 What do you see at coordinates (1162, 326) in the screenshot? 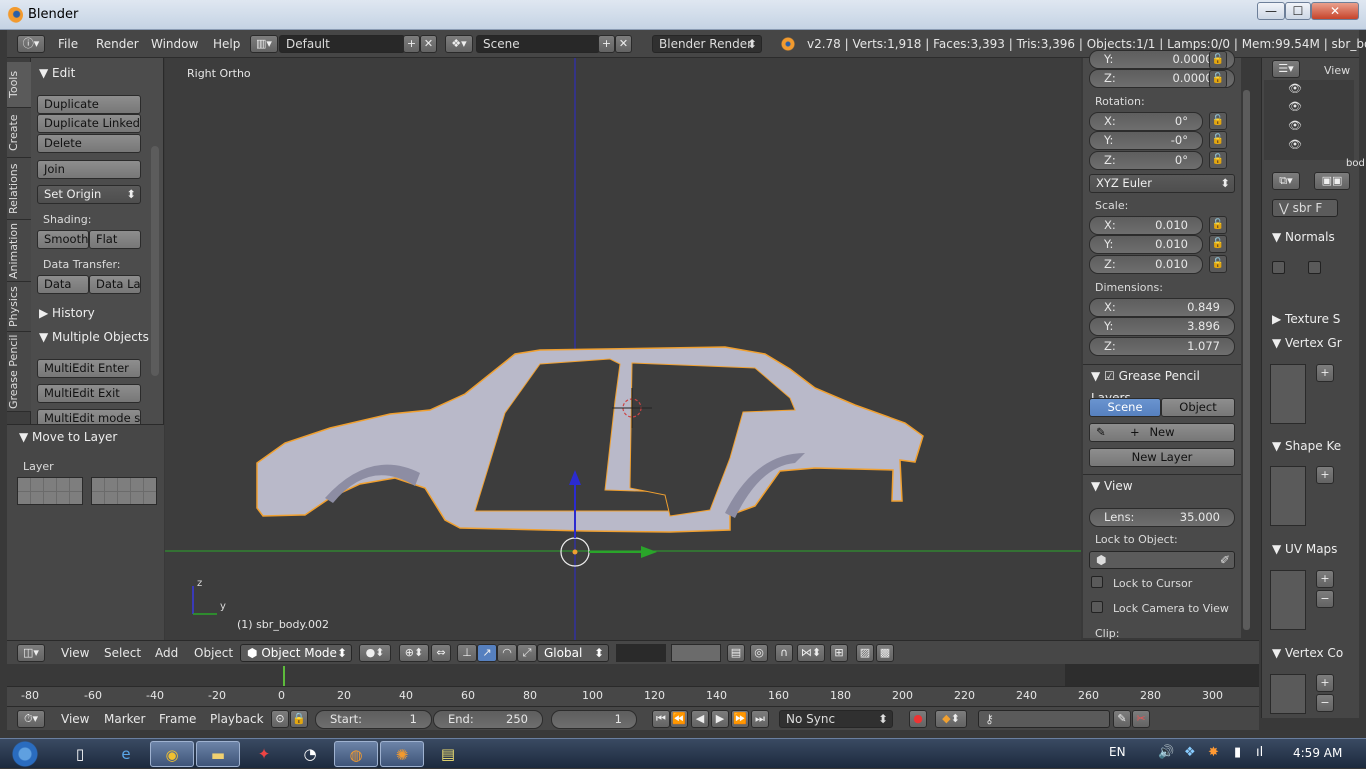
I see `dimension-y-field: Y: 3.896` at bounding box center [1162, 326].